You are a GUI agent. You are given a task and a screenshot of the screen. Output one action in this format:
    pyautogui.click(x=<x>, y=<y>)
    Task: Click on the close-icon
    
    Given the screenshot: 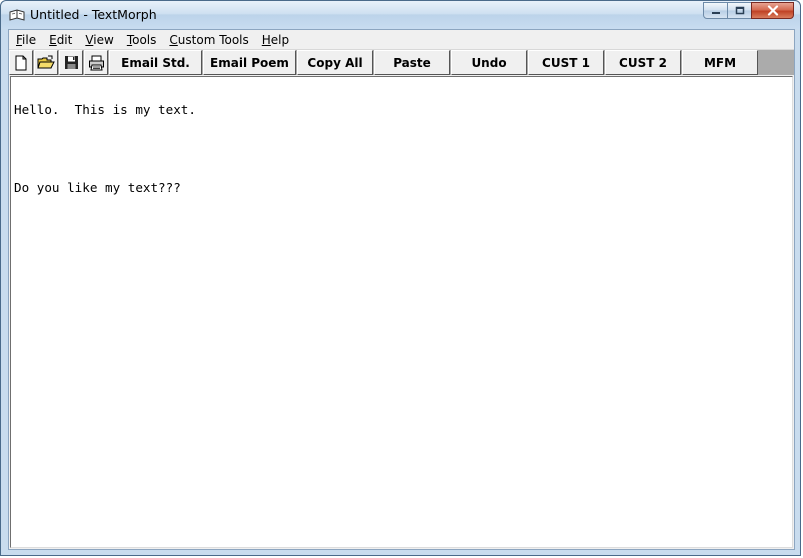 What is the action you would take?
    pyautogui.click(x=772, y=10)
    